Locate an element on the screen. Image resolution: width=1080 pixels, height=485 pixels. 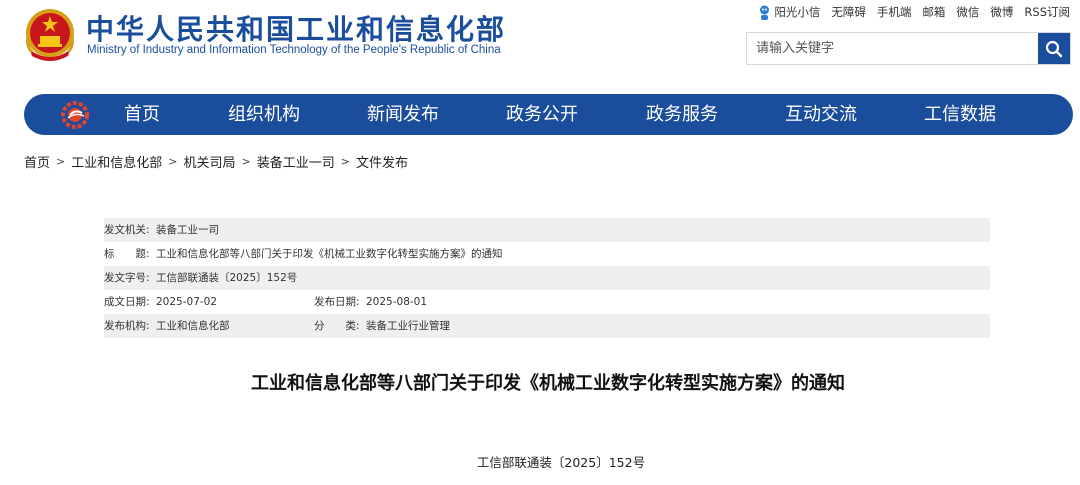
info-label: 发布日期: is located at coordinates (337, 302).